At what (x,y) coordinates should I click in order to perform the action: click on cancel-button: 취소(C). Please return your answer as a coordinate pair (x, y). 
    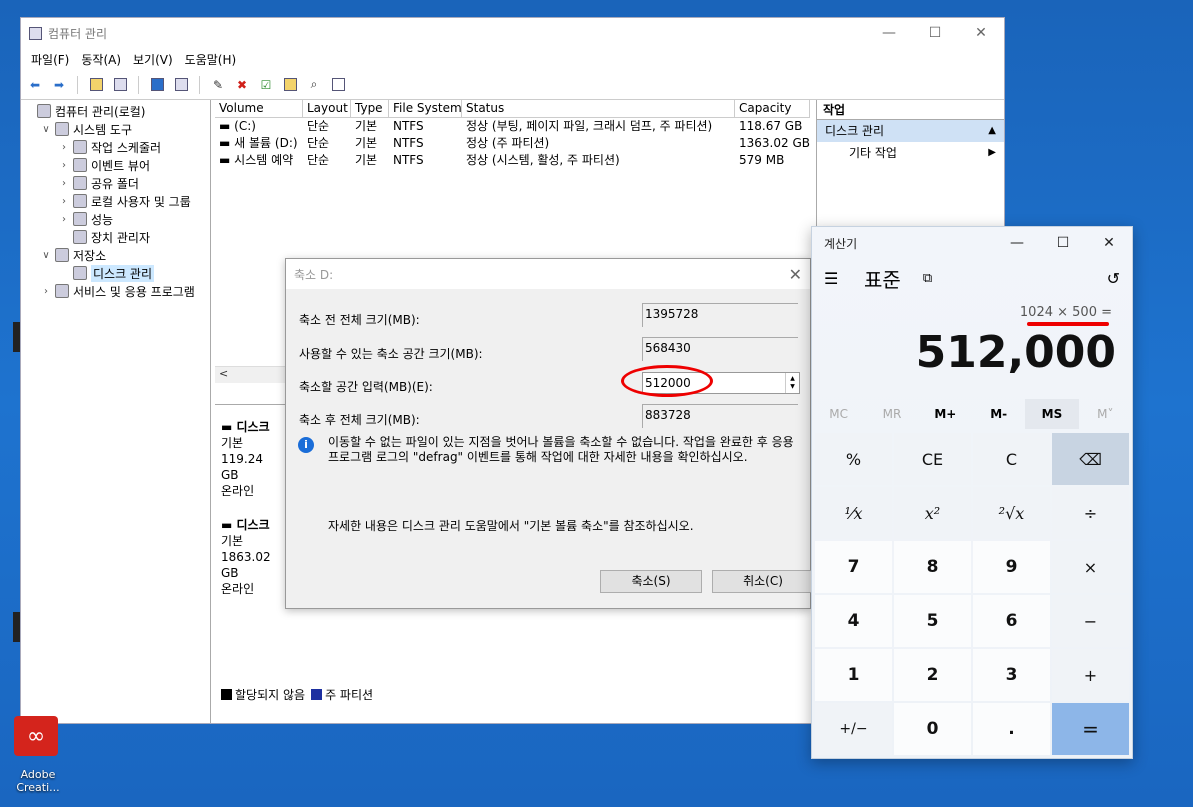
    Looking at the image, I should click on (763, 581).